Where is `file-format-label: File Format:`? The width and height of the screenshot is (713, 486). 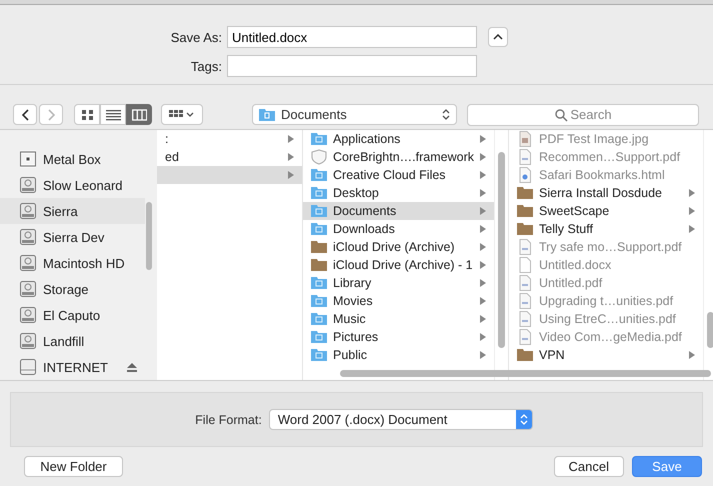
file-format-label: File Format: is located at coordinates (228, 419).